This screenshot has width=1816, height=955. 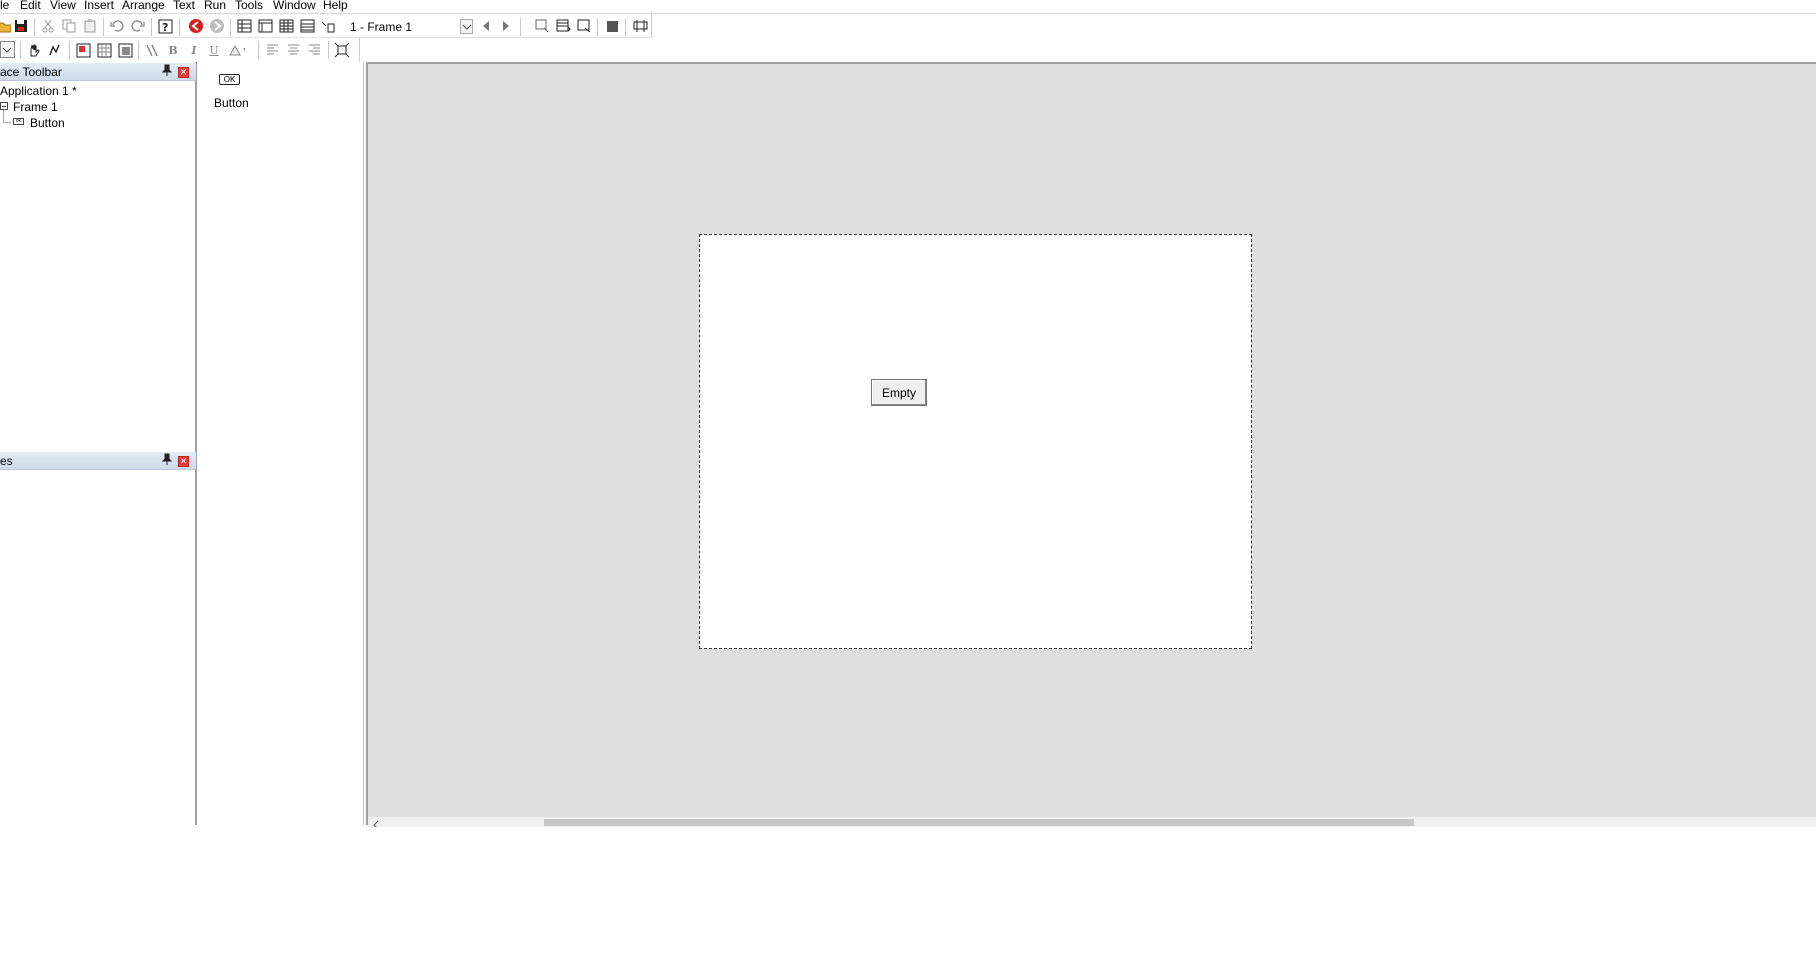 What do you see at coordinates (21, 26) in the screenshot?
I see `save-icon` at bounding box center [21, 26].